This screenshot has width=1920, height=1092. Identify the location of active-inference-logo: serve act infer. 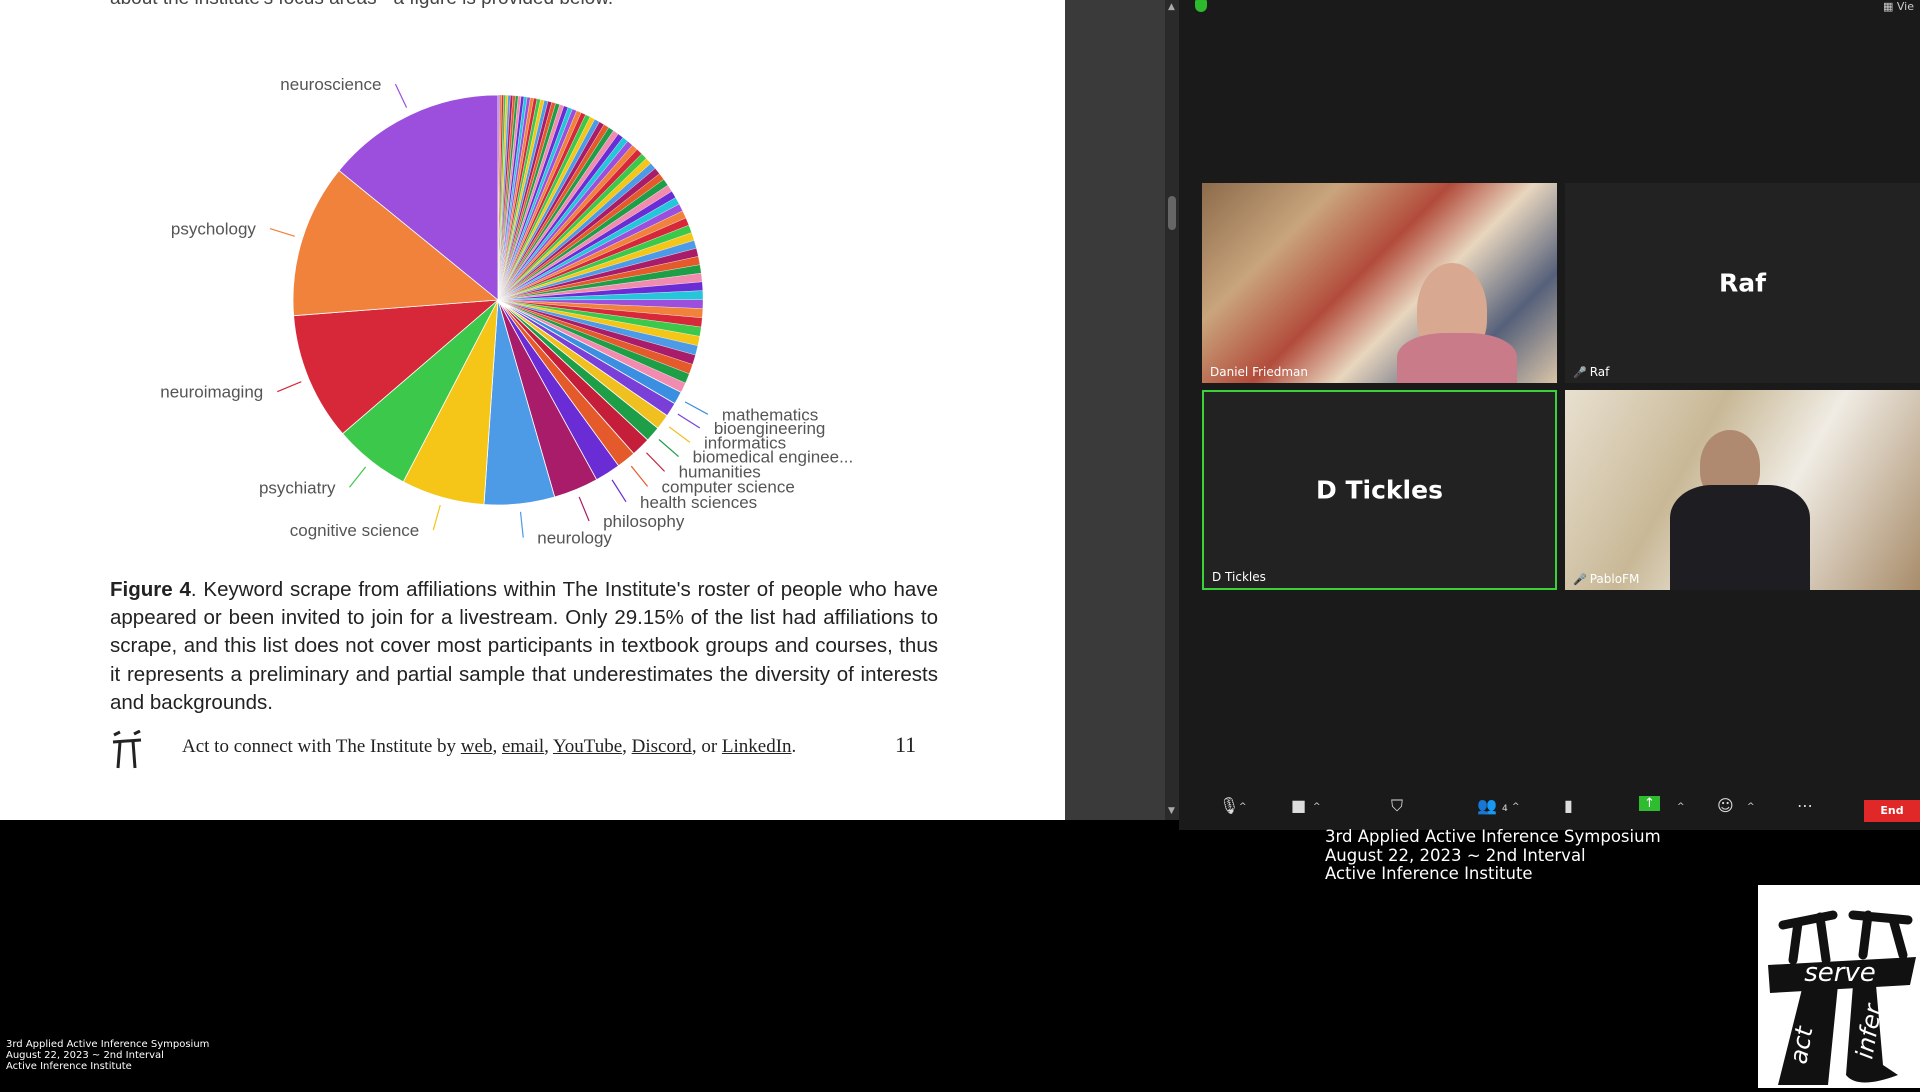
(1839, 986).